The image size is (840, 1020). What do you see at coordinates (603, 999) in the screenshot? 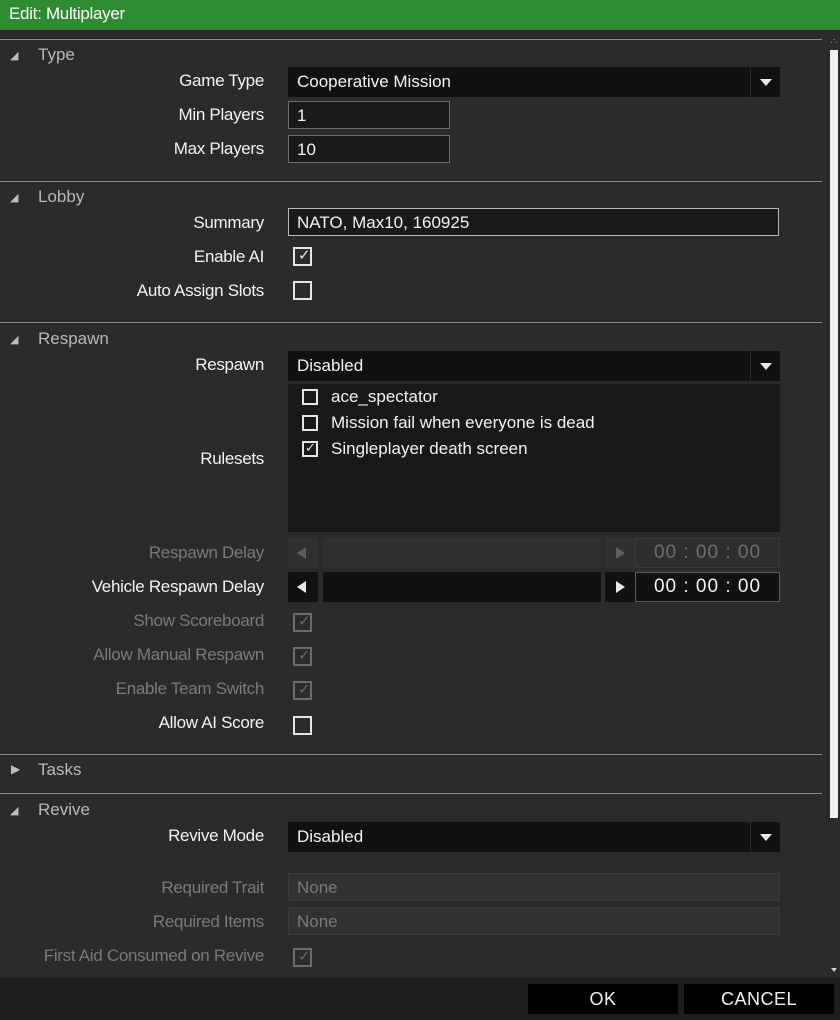
I see `ok-button: OK` at bounding box center [603, 999].